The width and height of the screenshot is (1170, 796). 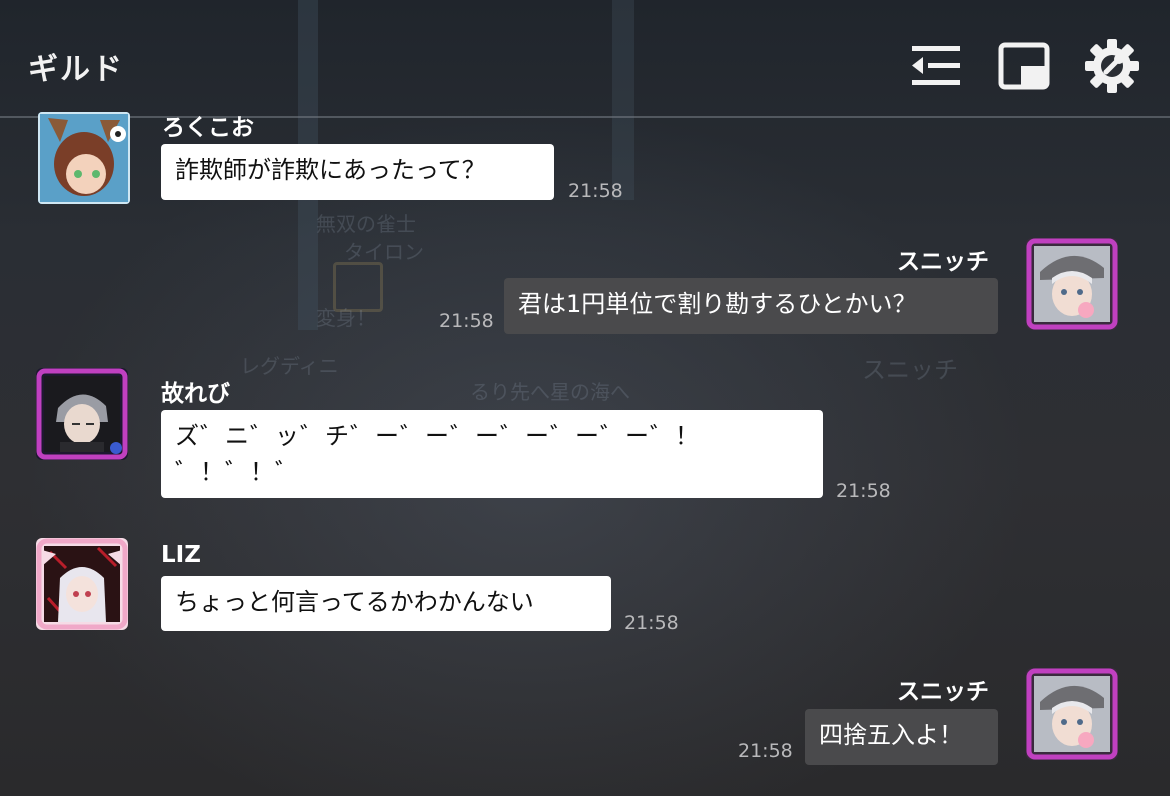 What do you see at coordinates (1024, 66) in the screenshot?
I see `picture-in-picture-icon` at bounding box center [1024, 66].